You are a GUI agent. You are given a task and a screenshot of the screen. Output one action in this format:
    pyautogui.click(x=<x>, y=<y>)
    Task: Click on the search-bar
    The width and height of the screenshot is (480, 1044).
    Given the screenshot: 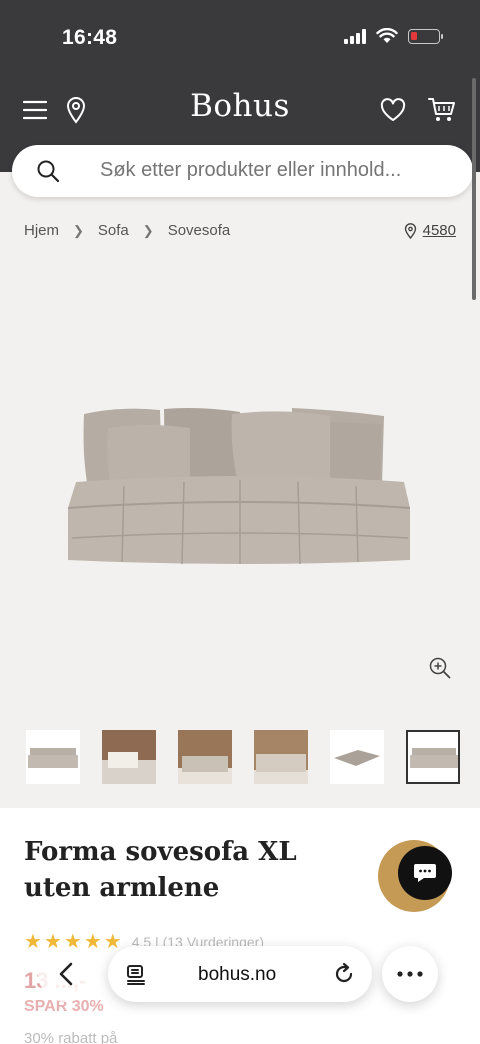 What is the action you would take?
    pyautogui.click(x=242, y=171)
    